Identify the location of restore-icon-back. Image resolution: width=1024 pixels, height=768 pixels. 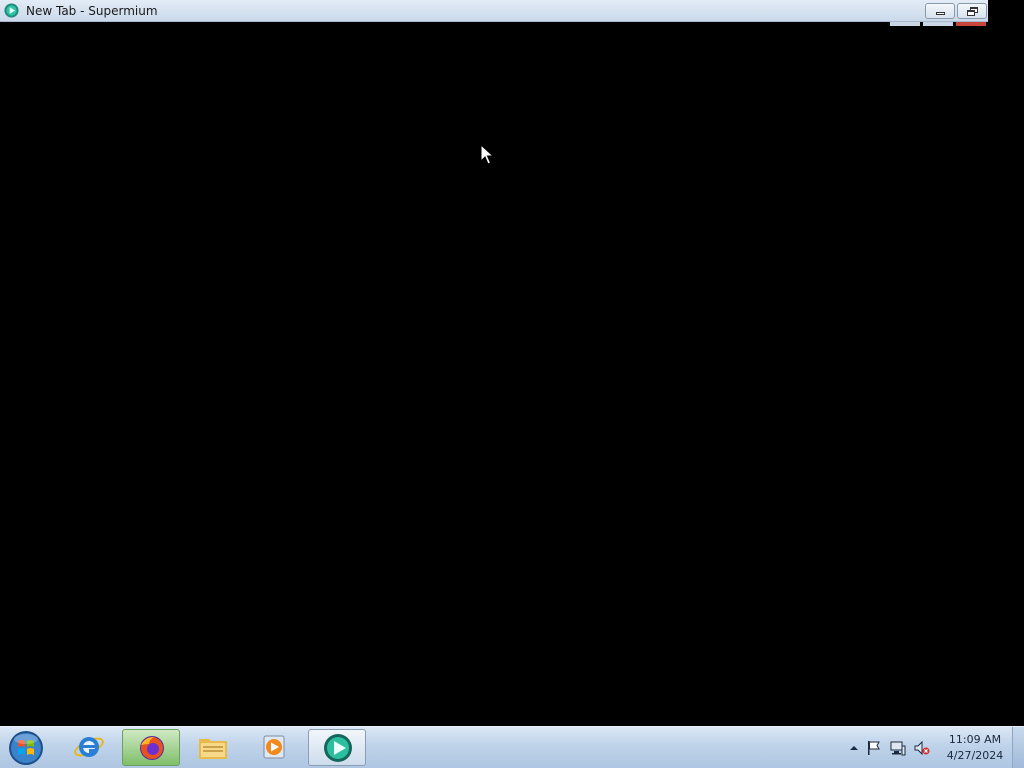
(971, 13).